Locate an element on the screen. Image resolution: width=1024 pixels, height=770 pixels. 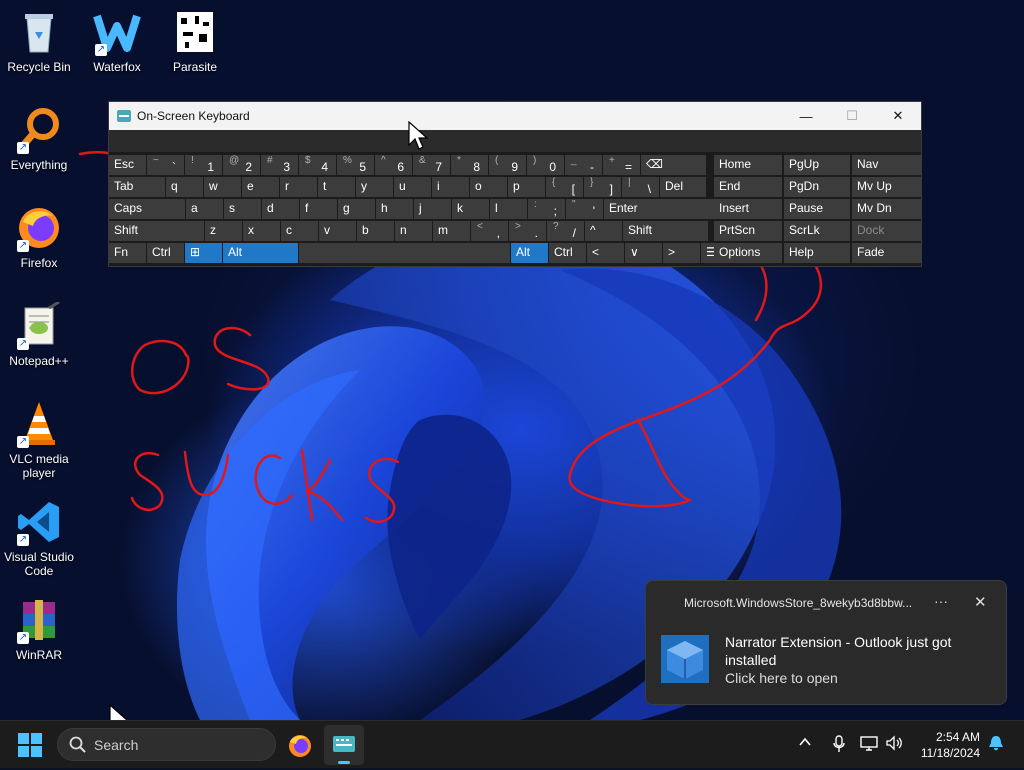
key-m: m is located at coordinates (451, 231).